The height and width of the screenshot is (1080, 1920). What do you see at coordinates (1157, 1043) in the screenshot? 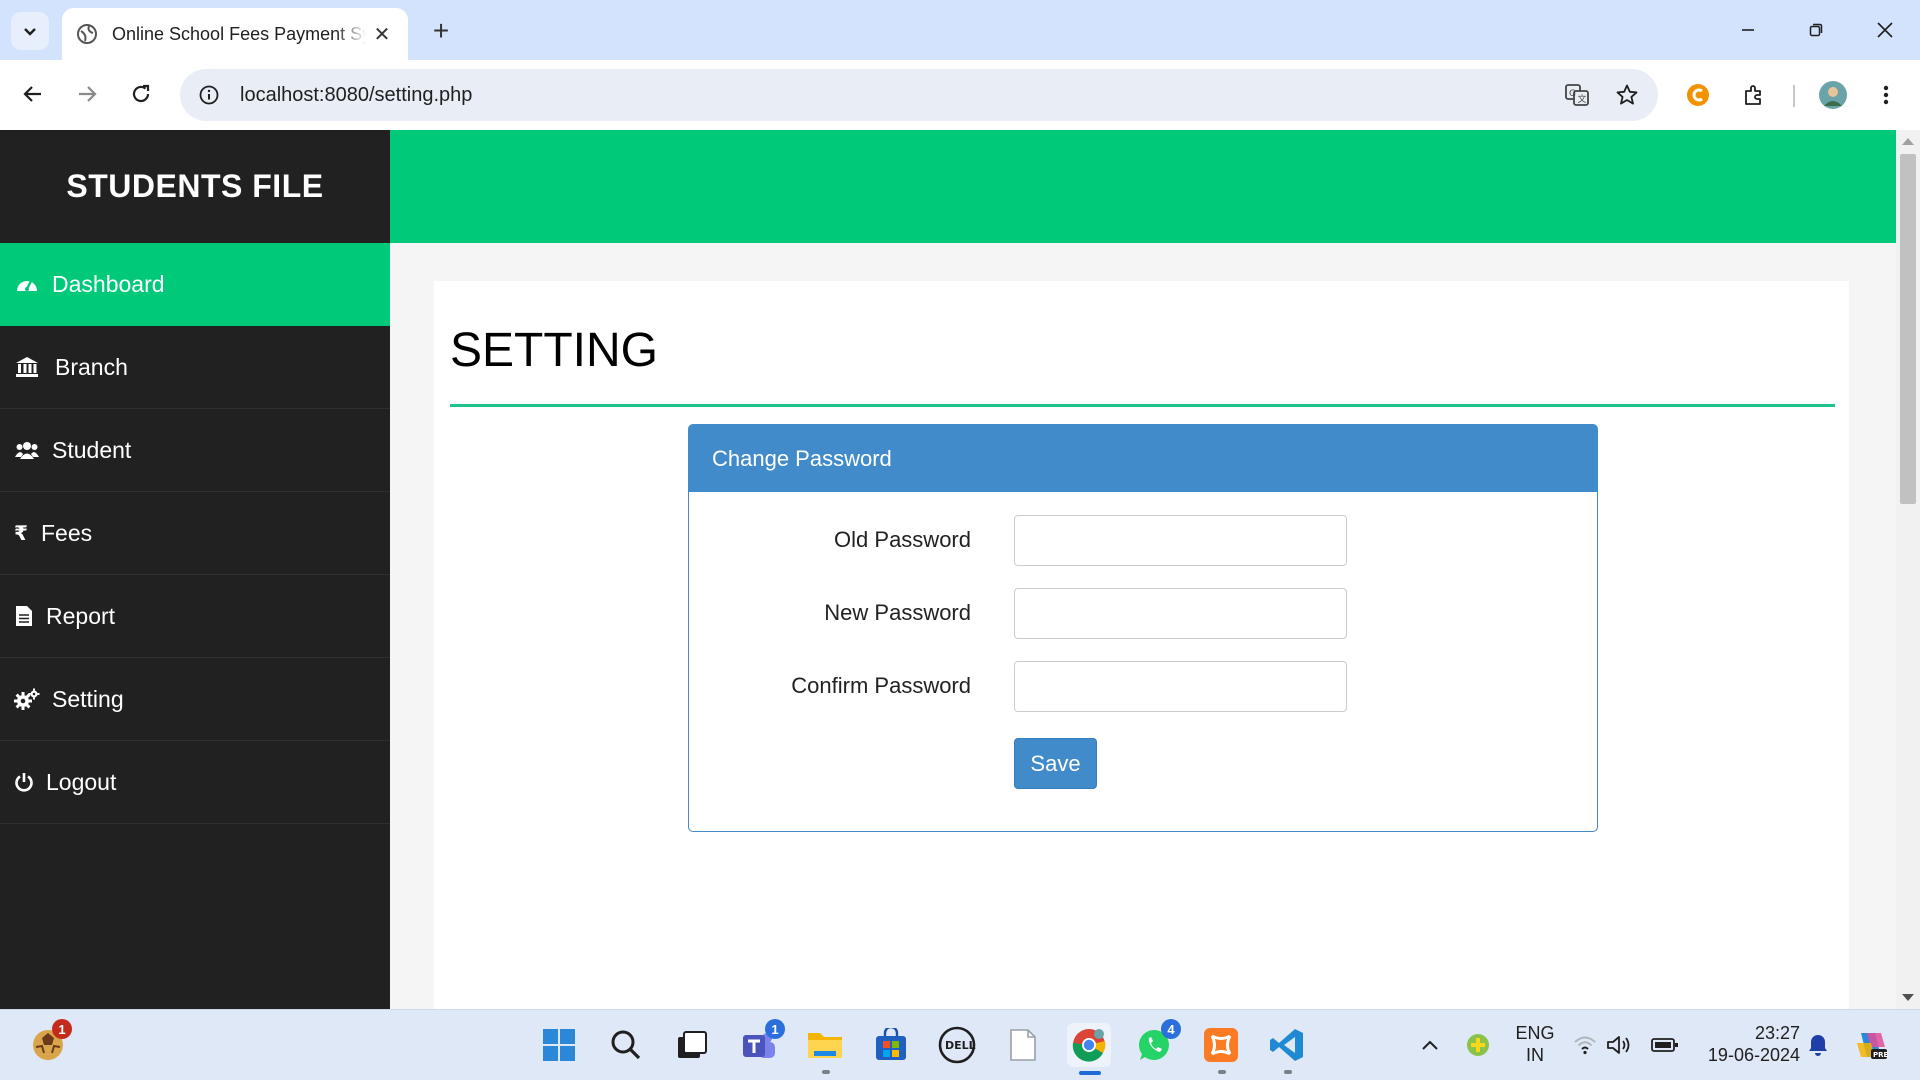
I see `taskbar-whatsapp-button: 4` at bounding box center [1157, 1043].